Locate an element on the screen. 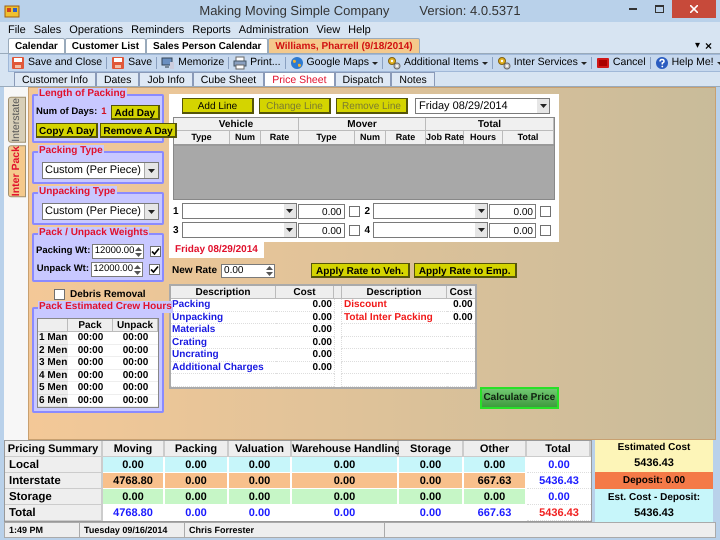 This screenshot has height=540, width=720. day-dropdown: Friday 08/29/2014 is located at coordinates (482, 106).